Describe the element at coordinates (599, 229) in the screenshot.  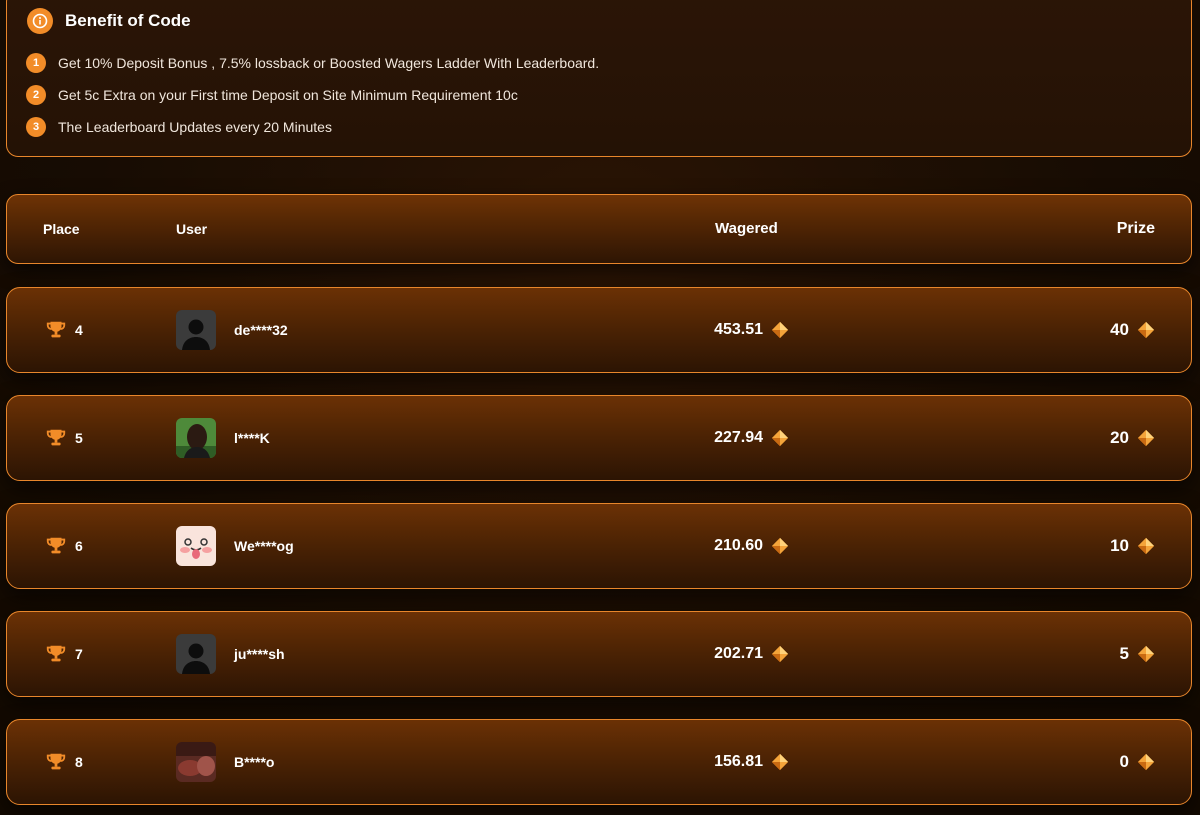
I see `leaderboard-header: Place User Wagered Prize` at that location.